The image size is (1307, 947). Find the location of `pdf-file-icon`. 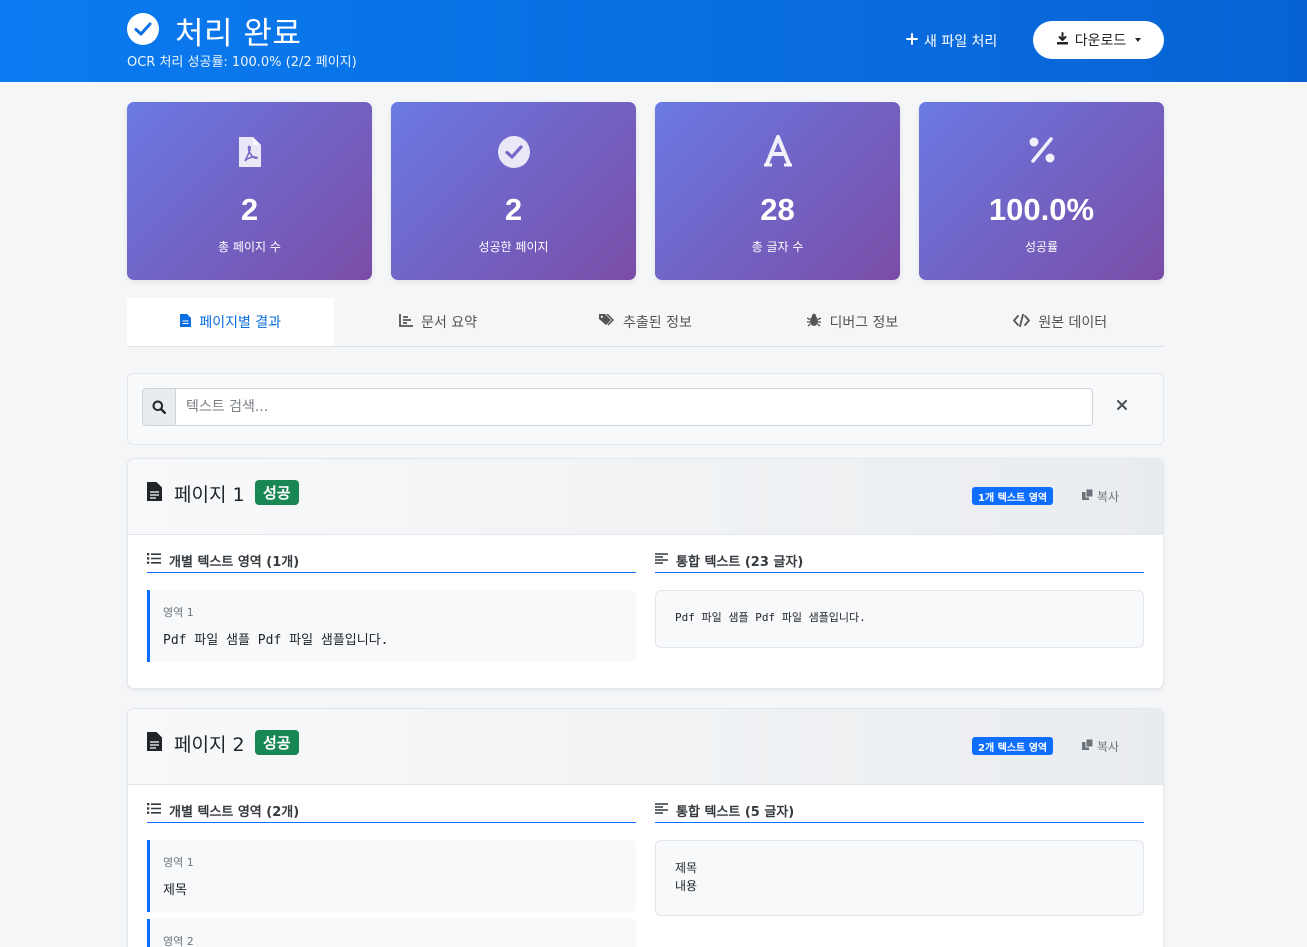

pdf-file-icon is located at coordinates (249, 152).